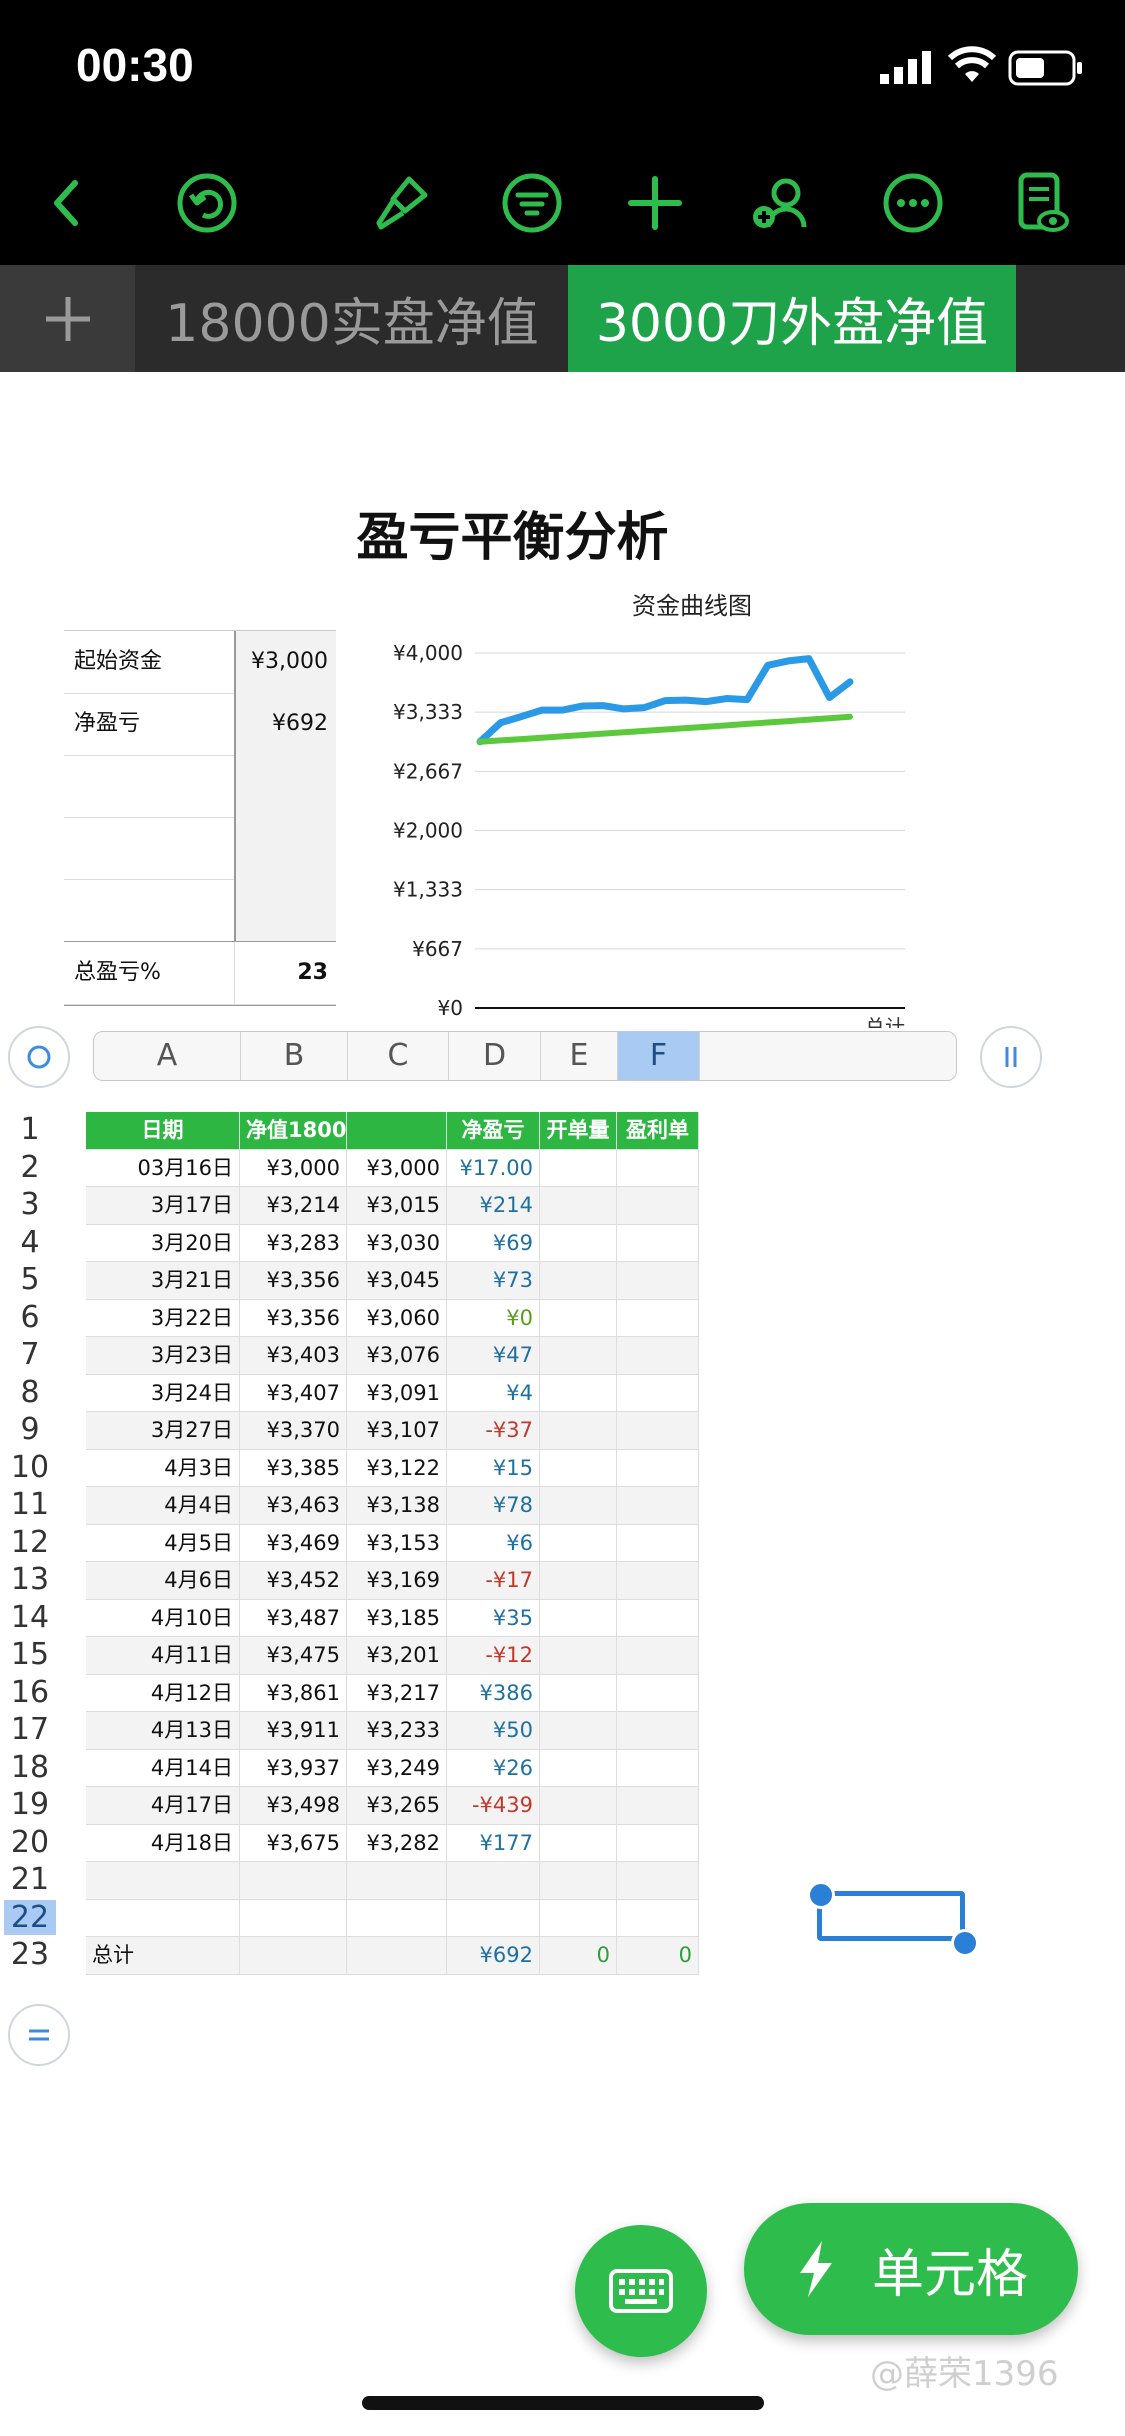 The image size is (1125, 2436). What do you see at coordinates (397, 1131) in the screenshot?
I see `header-cell` at bounding box center [397, 1131].